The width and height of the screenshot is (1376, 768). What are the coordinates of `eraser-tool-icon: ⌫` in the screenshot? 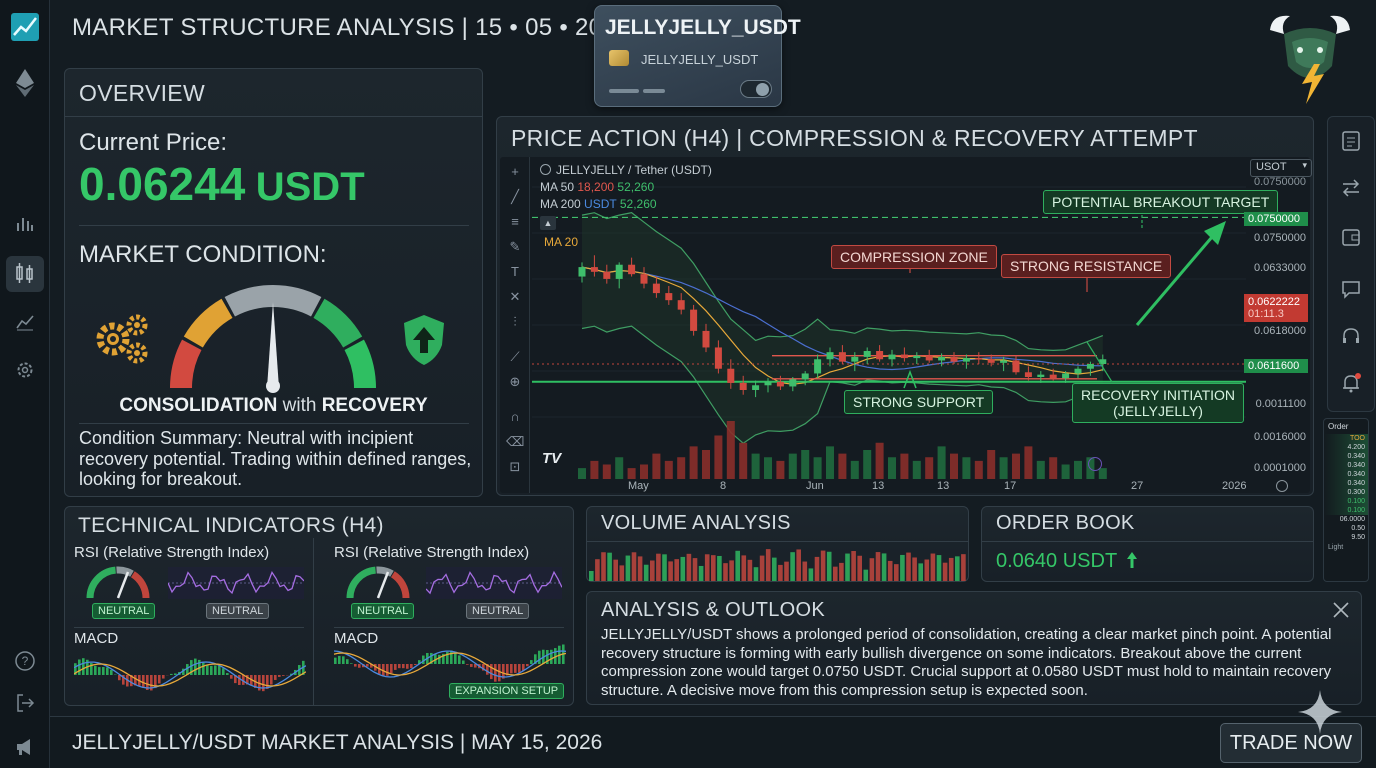 It's located at (515, 442).